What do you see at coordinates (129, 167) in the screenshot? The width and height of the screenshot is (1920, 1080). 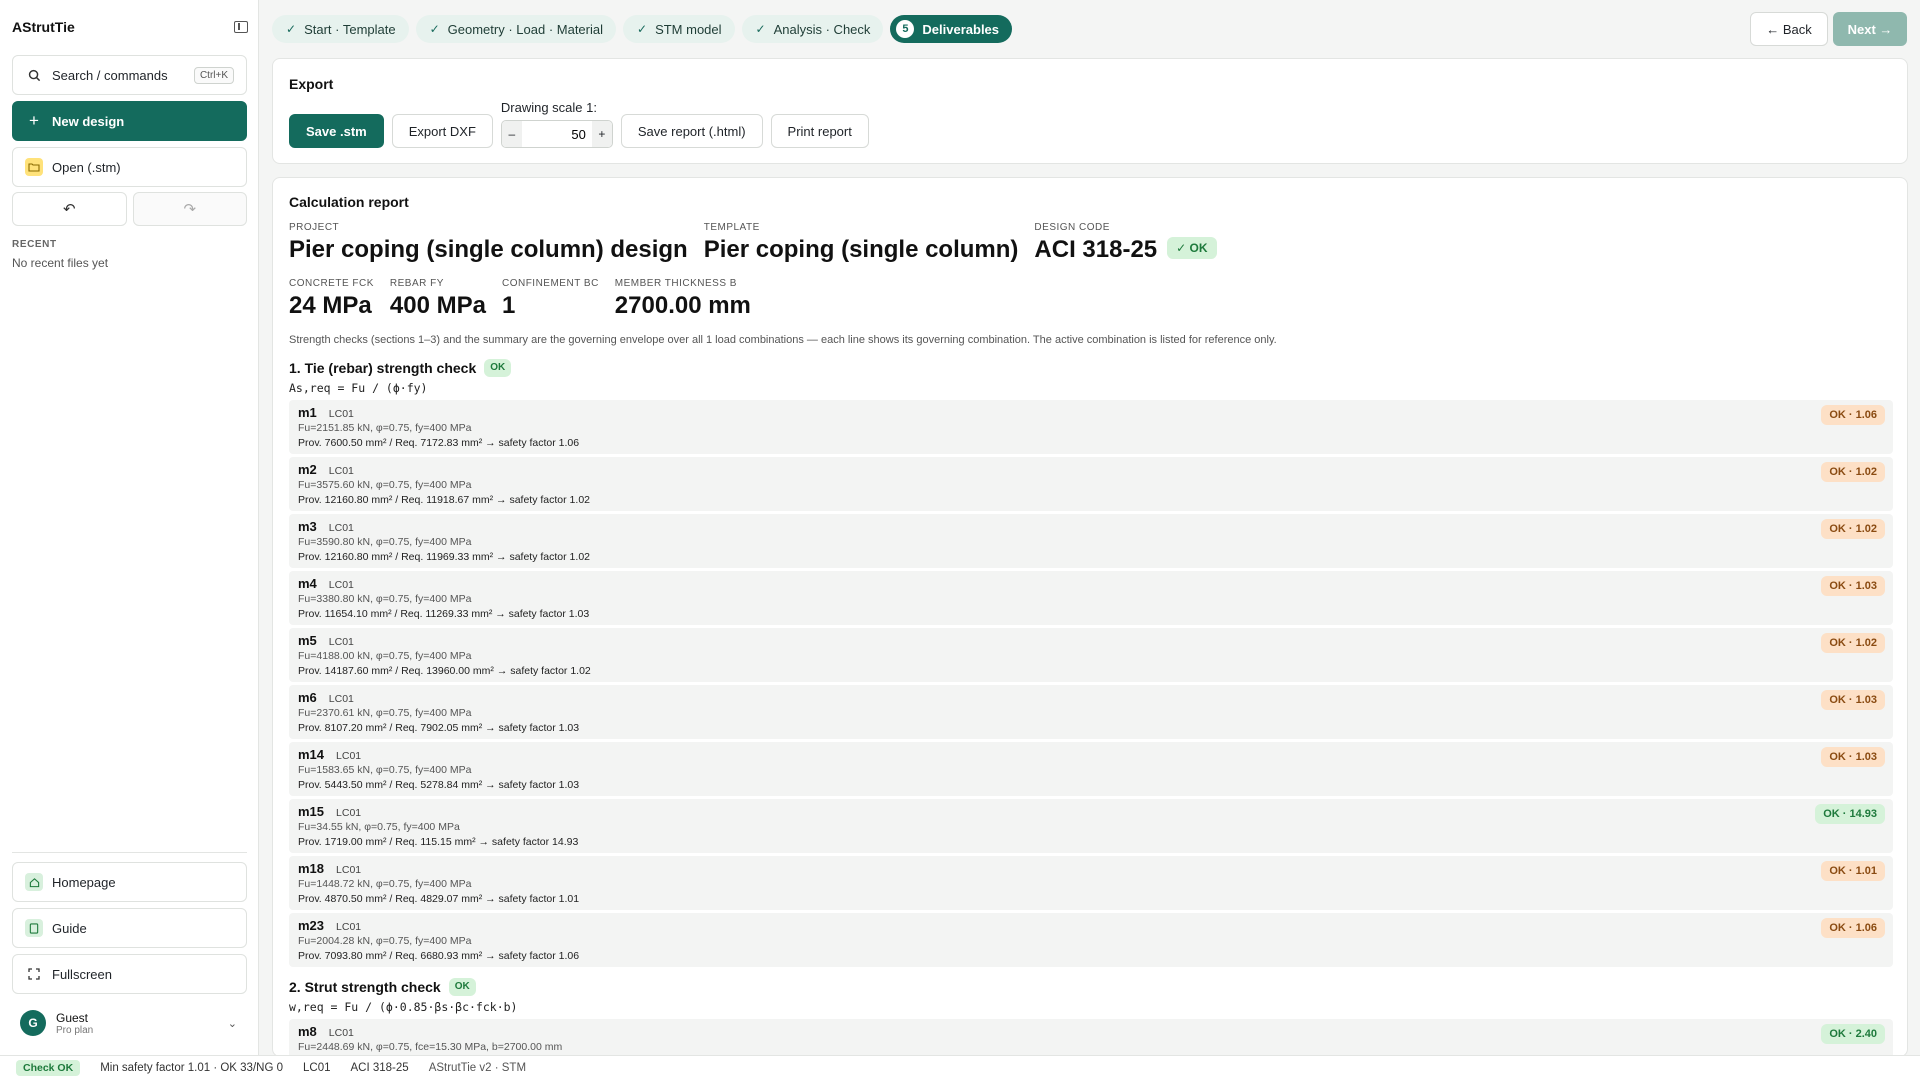 I see `open-file-button: Open (.stm)` at bounding box center [129, 167].